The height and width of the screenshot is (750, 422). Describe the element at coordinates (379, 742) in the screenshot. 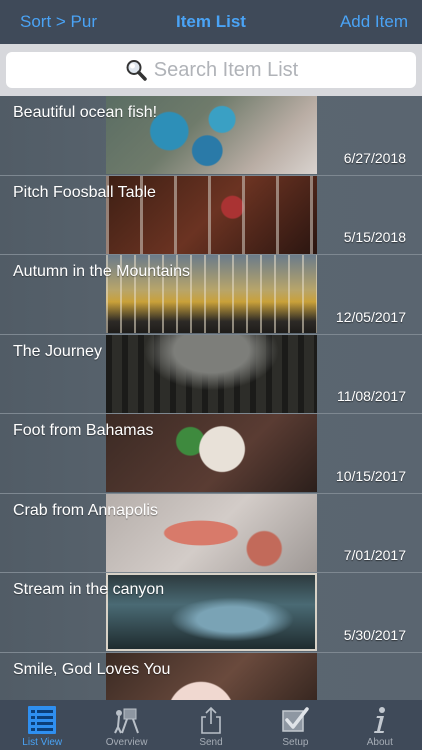

I see `tab-label: About` at that location.